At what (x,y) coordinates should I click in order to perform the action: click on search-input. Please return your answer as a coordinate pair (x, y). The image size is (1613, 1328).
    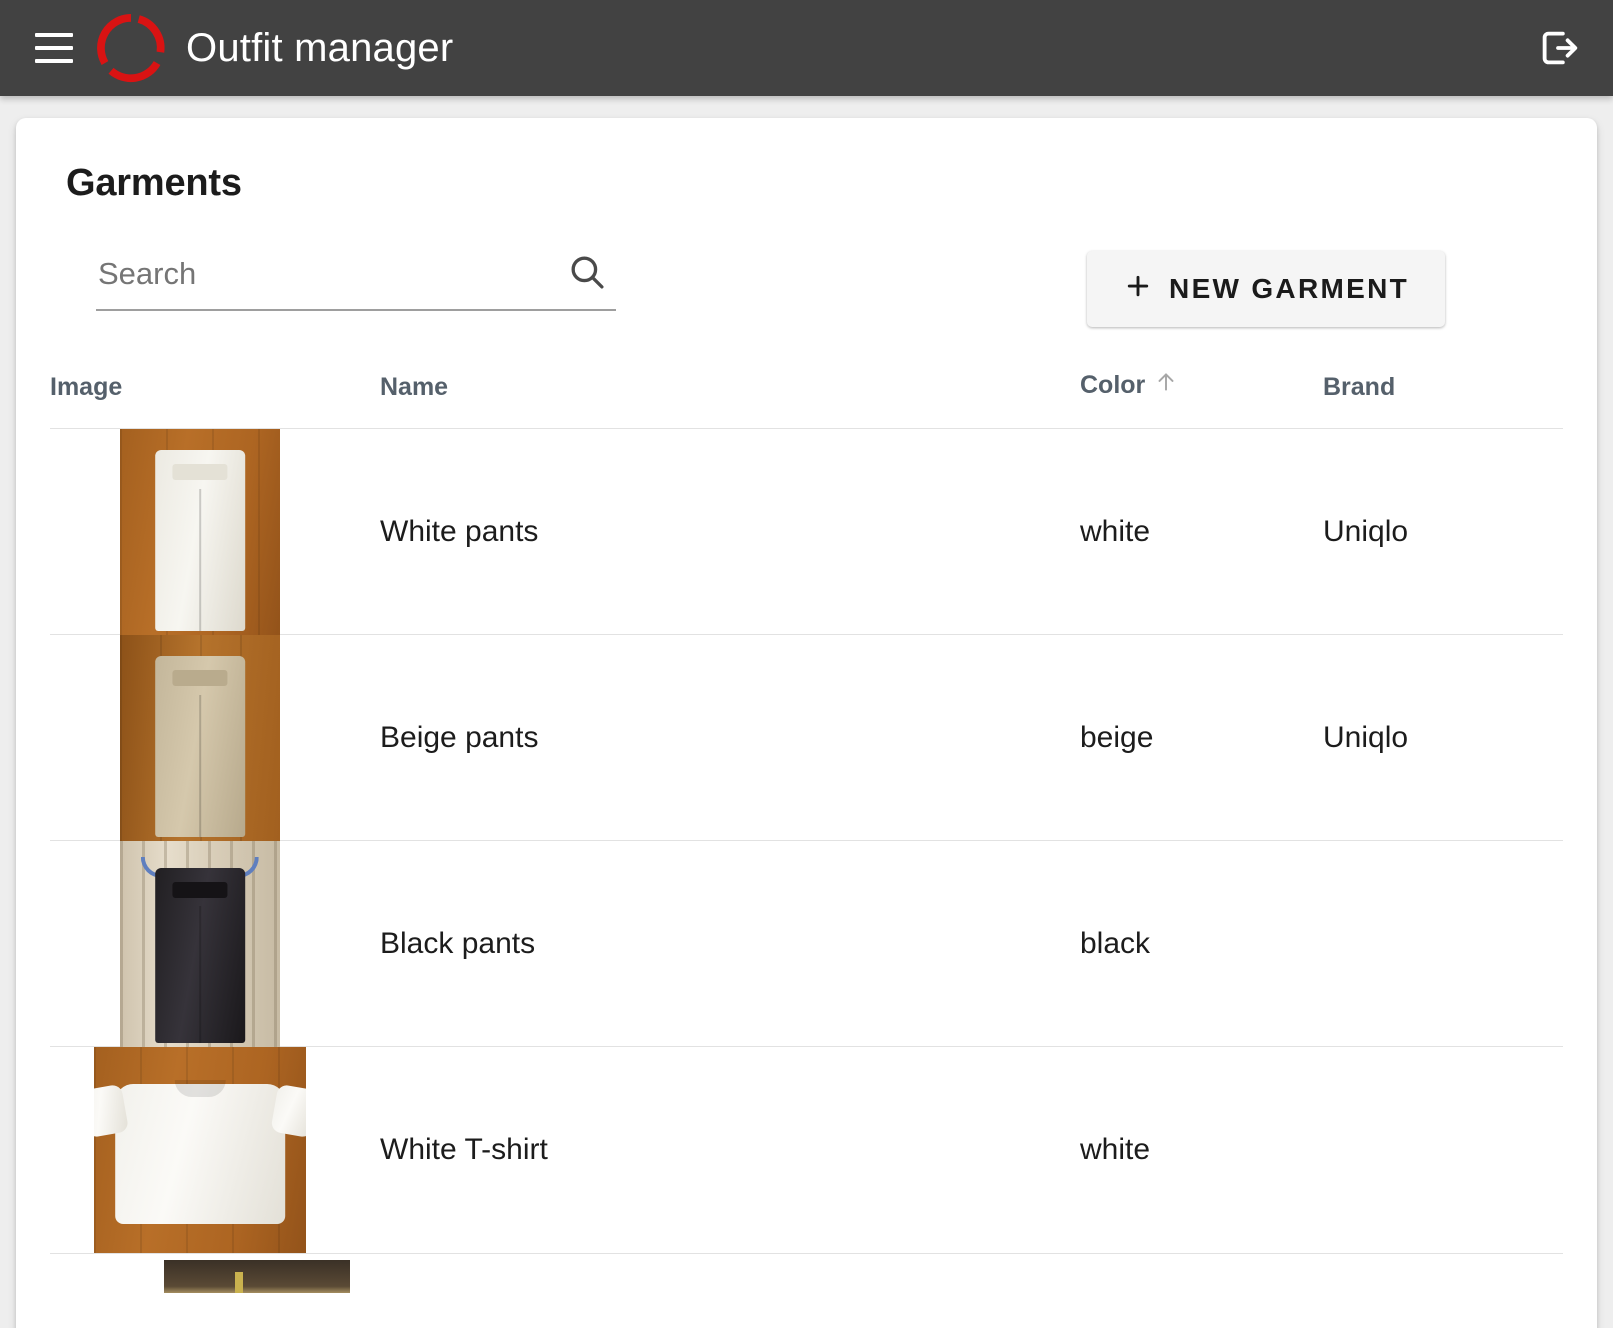
    Looking at the image, I should click on (331, 274).